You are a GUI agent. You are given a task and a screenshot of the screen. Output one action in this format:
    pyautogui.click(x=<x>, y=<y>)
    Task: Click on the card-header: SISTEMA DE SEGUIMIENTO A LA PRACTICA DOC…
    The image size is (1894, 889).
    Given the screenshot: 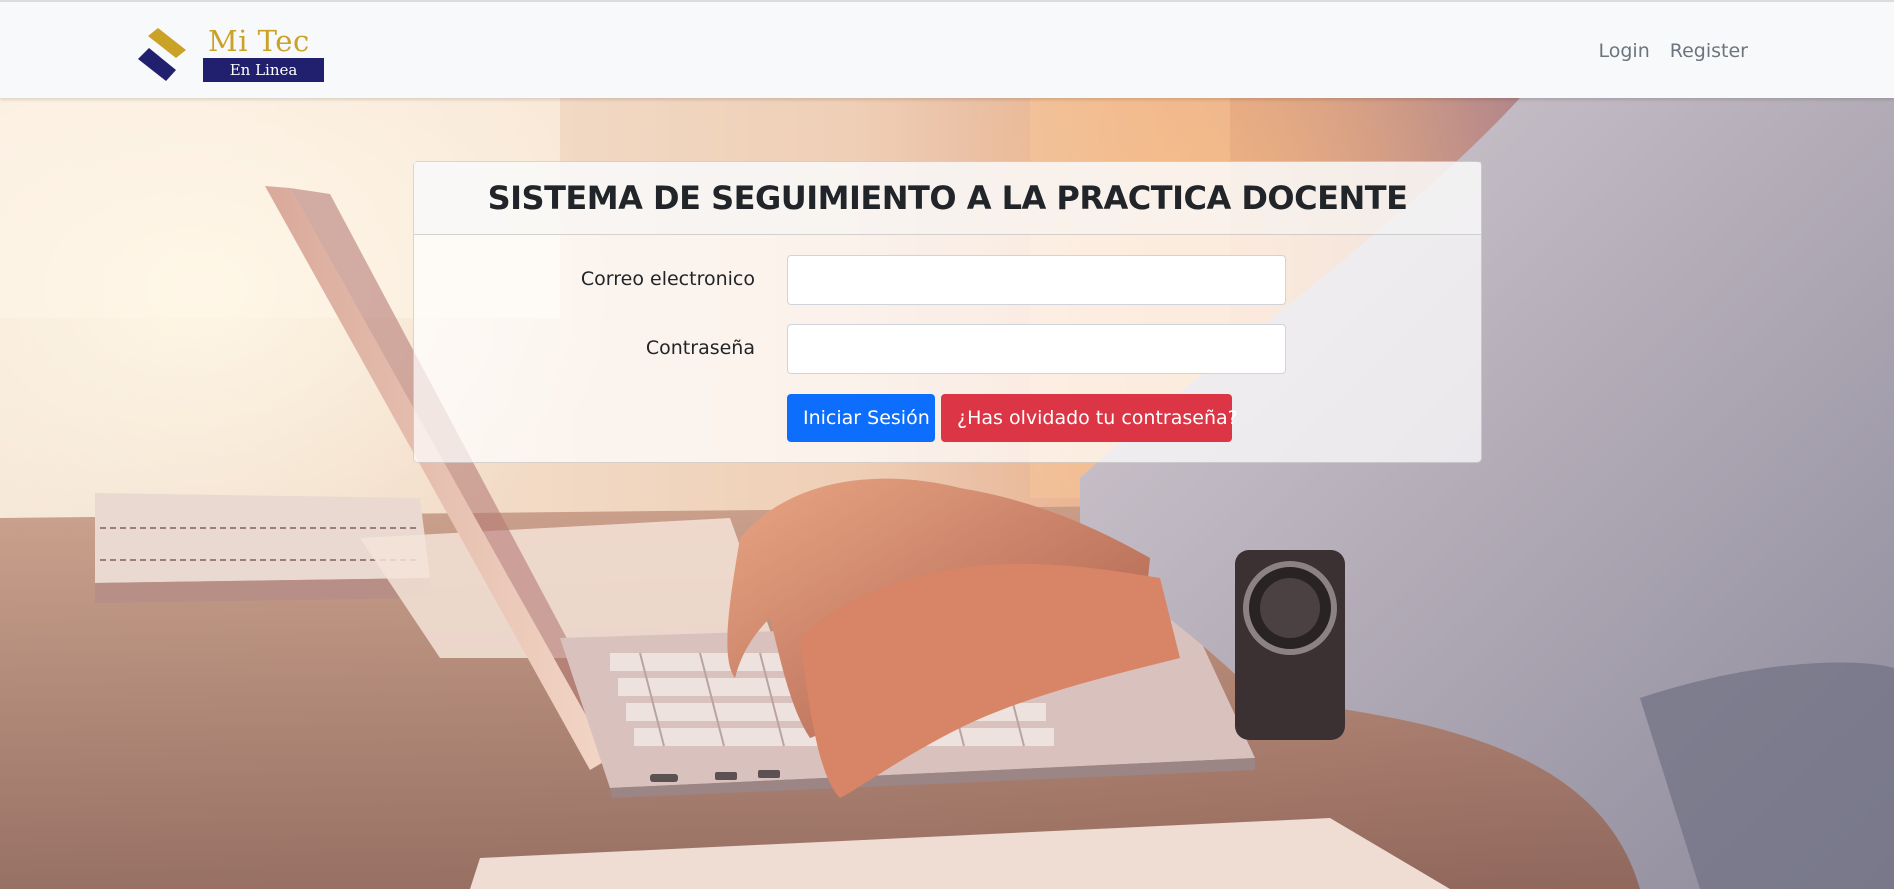 What is the action you would take?
    pyautogui.click(x=947, y=198)
    